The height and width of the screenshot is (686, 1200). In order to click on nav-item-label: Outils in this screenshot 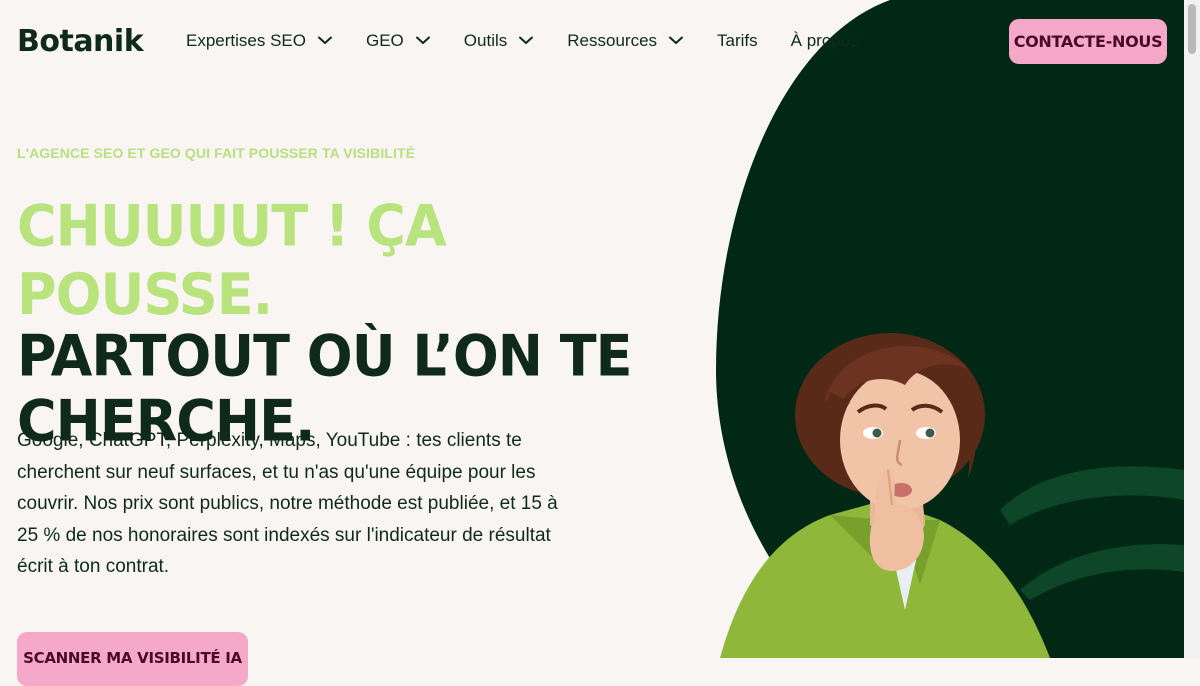, I will do `click(485, 40)`.